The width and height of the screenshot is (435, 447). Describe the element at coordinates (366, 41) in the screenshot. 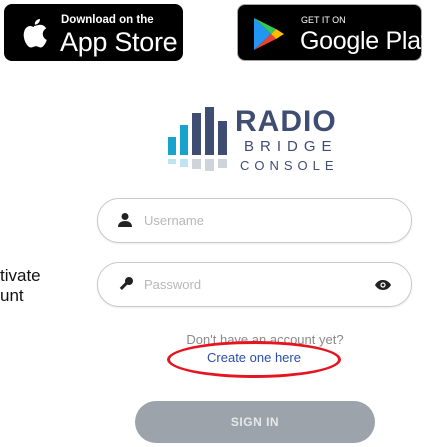

I see `google-play-label: Google Play` at that location.